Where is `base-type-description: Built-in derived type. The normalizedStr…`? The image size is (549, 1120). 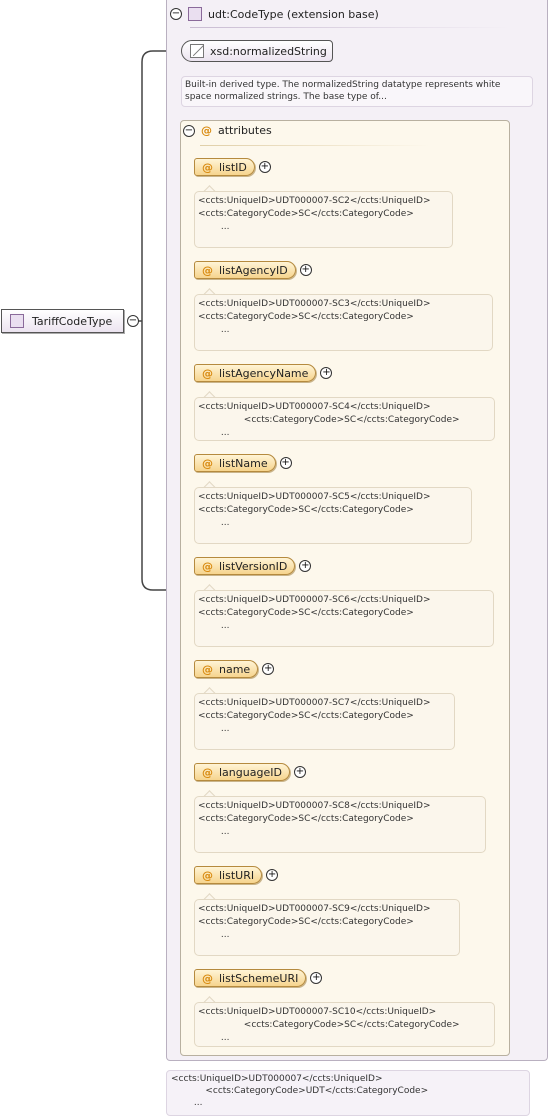
base-type-description: Built-in derived type. The normalizedStr… is located at coordinates (357, 91).